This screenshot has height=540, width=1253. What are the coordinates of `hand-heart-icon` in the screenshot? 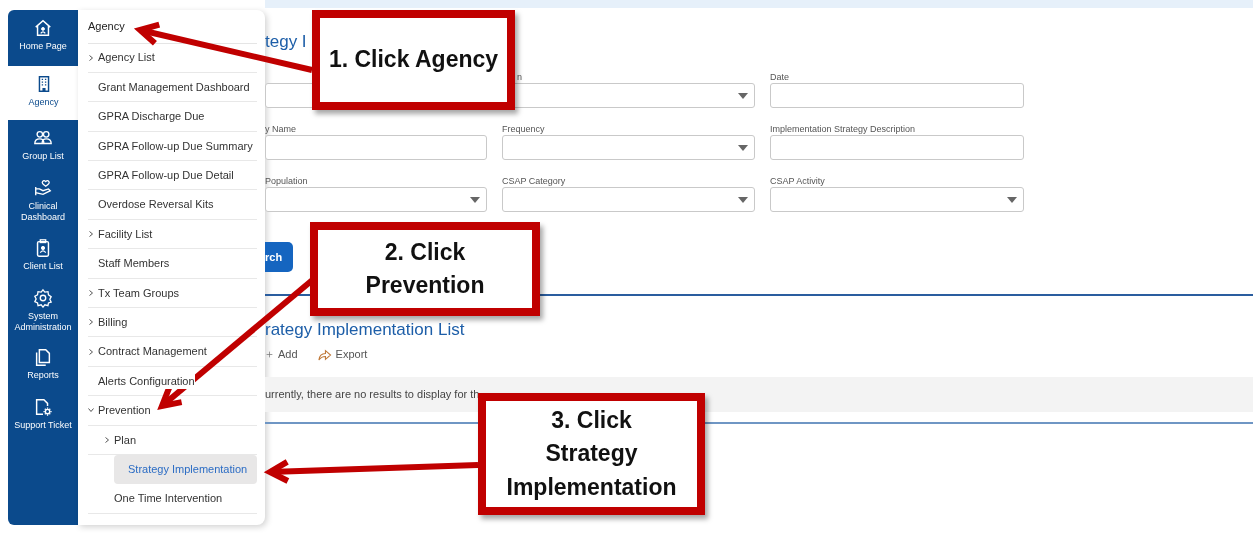 It's located at (43, 188).